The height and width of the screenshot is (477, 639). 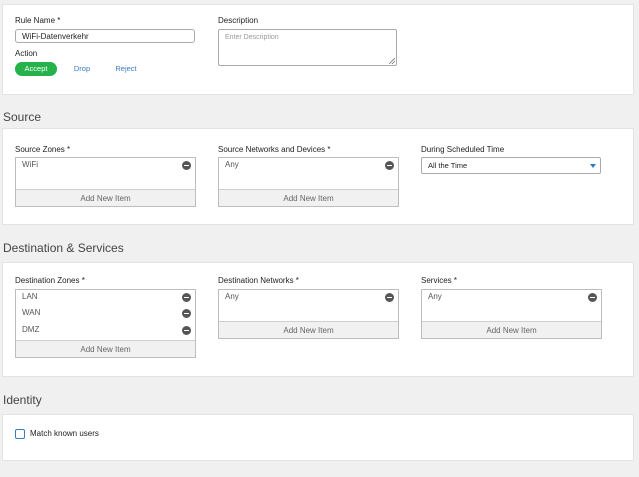 I want to click on source-zones-list: WiFi Add New Item, so click(x=105, y=182).